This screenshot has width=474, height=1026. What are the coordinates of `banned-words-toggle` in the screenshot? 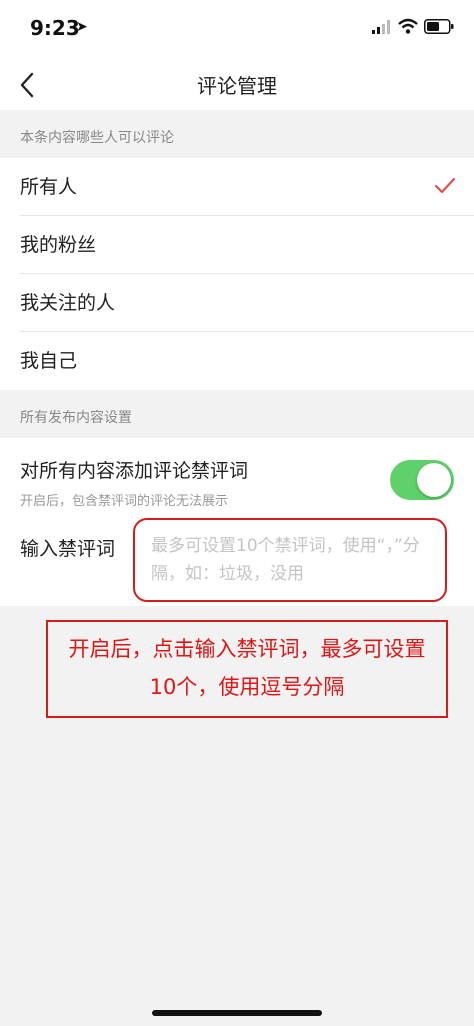 It's located at (422, 480).